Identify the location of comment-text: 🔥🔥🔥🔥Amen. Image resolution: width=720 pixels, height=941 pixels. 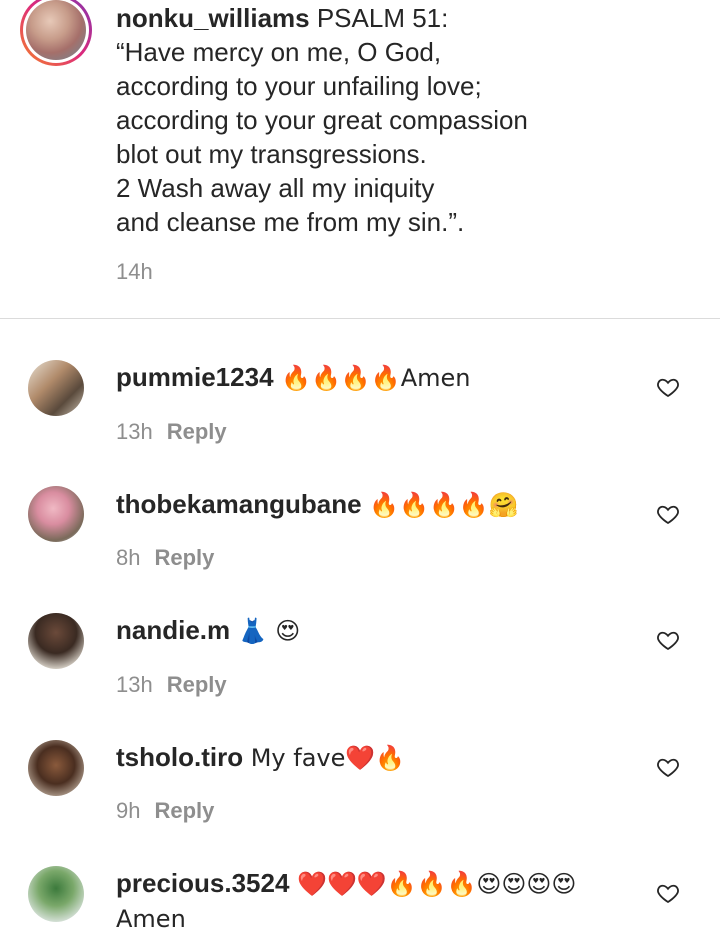
(372, 378).